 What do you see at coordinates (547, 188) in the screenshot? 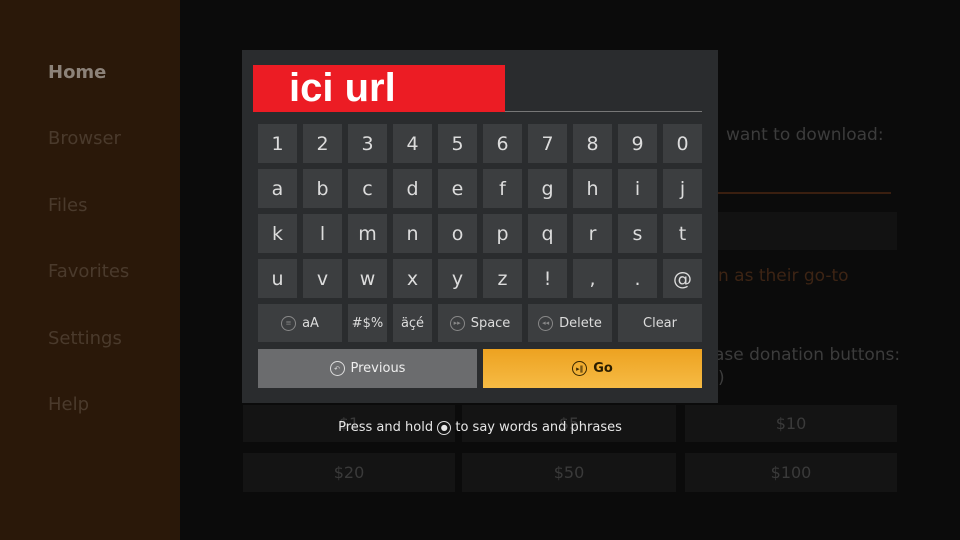
I see `key-g: g` at bounding box center [547, 188].